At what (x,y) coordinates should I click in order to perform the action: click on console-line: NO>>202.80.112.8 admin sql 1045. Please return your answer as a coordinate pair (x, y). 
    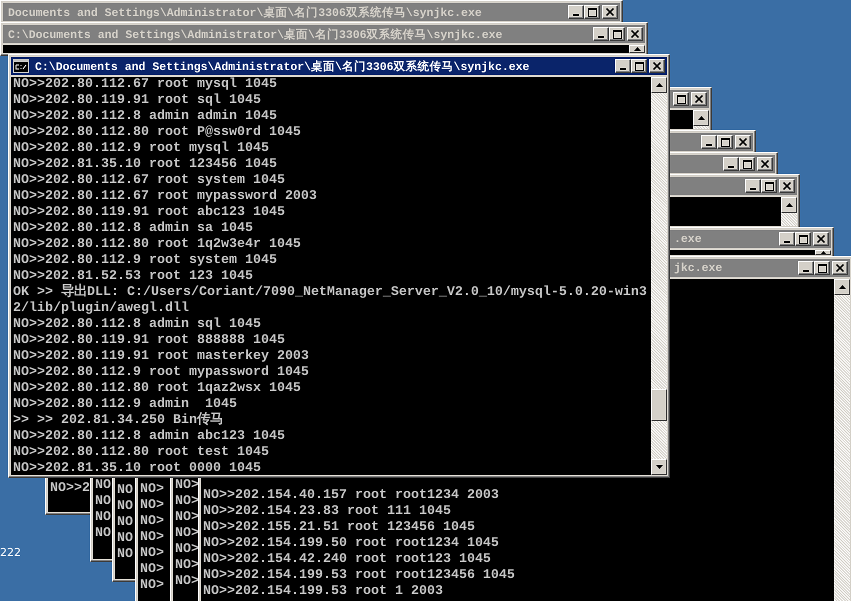
    Looking at the image, I should click on (137, 325).